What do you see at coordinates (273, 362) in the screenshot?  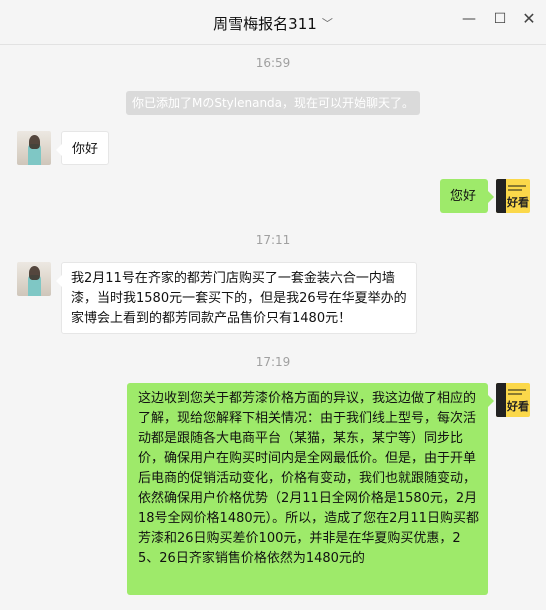 I see `timestamp: 17:19` at bounding box center [273, 362].